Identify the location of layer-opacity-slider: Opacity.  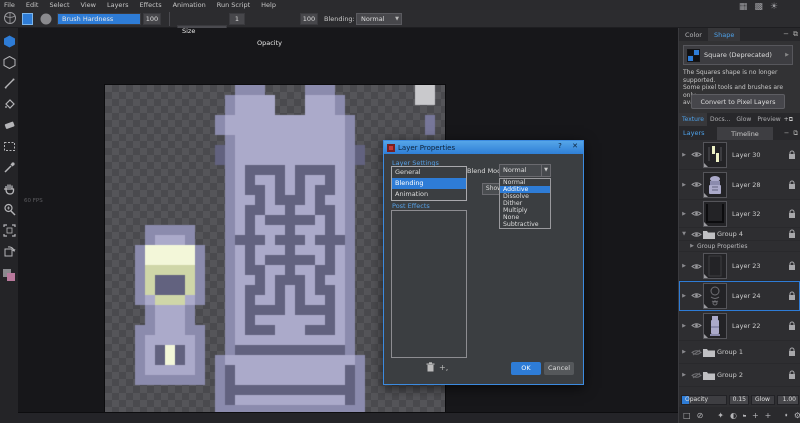
(704, 399).